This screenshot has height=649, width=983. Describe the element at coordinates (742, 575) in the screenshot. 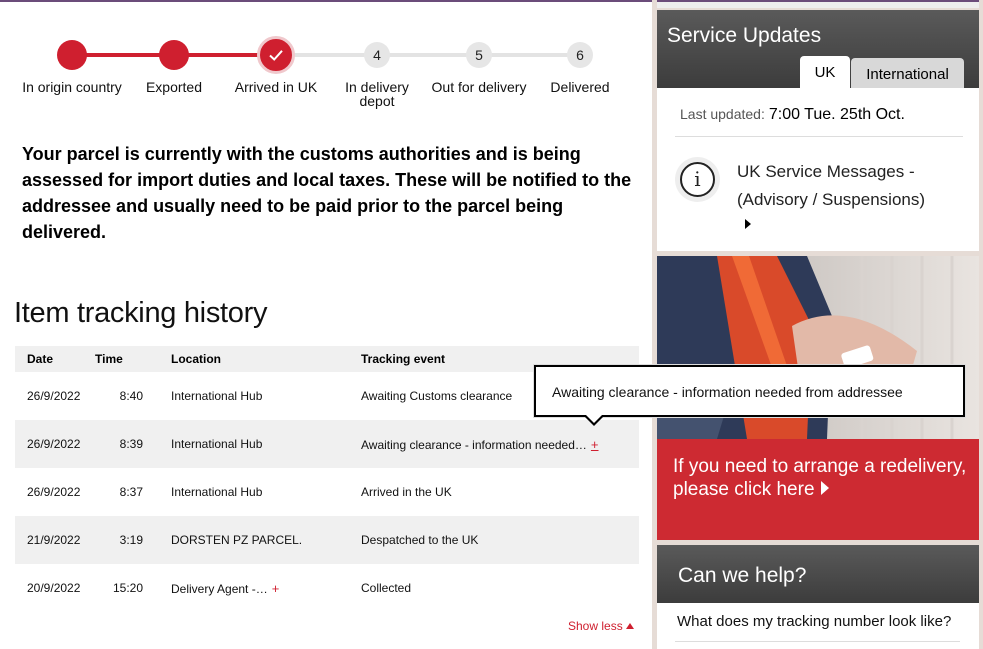

I see `help-title: Can we help?` at that location.